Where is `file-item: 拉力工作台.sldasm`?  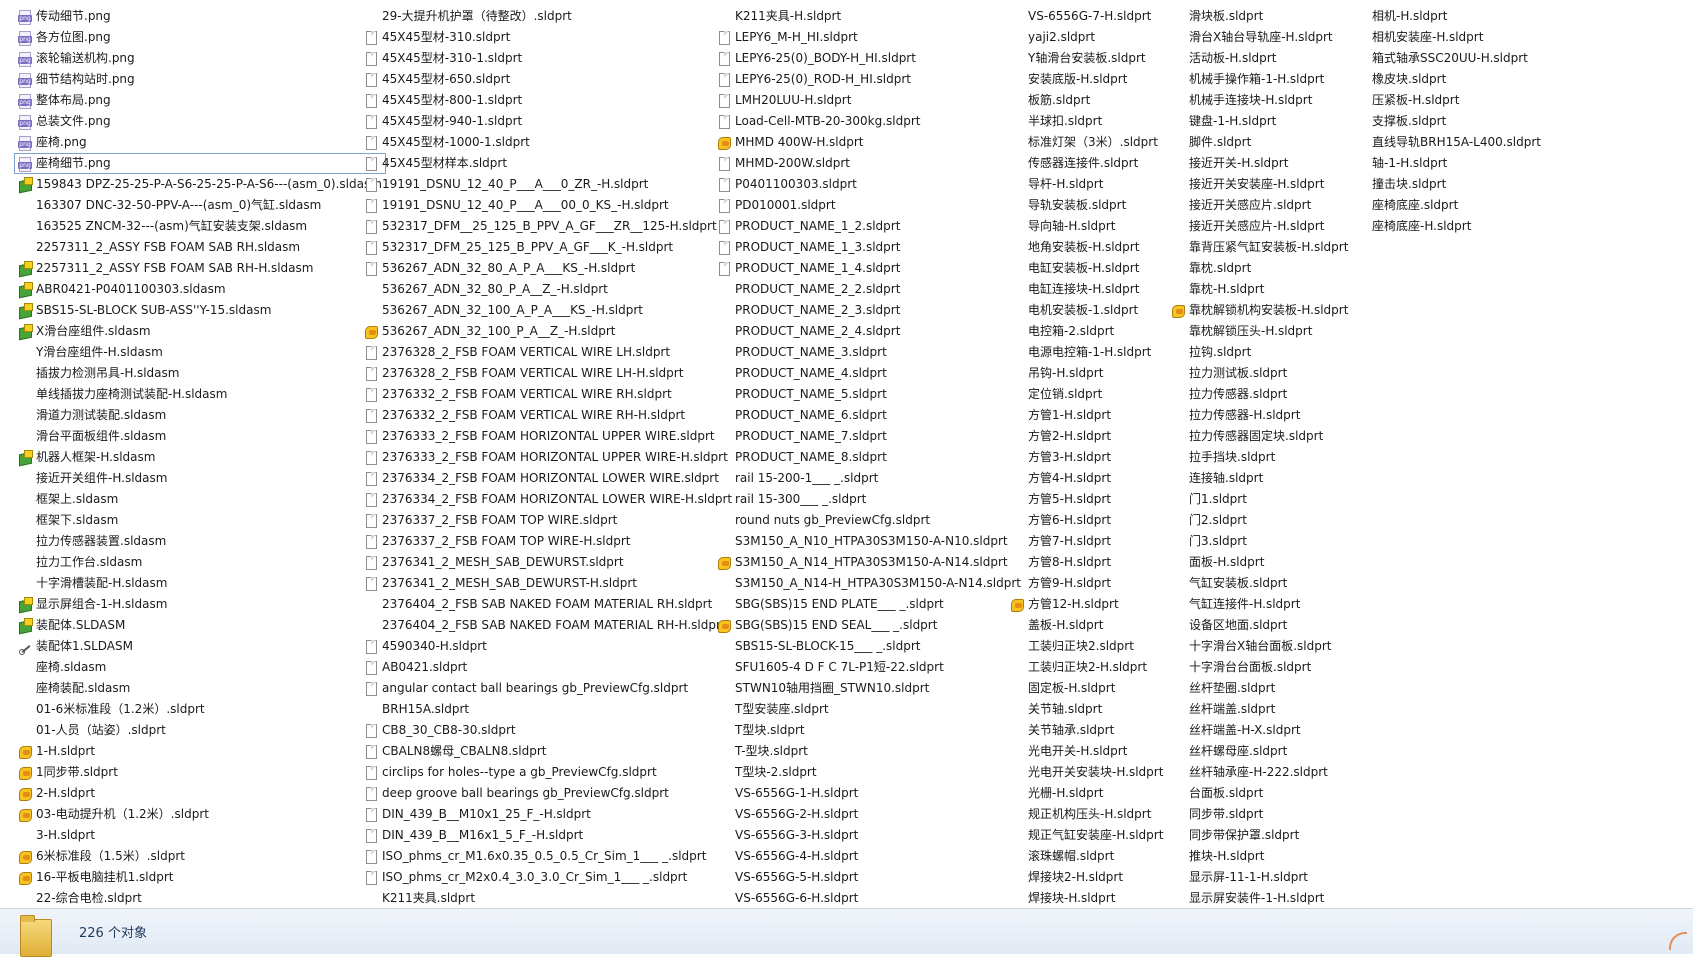
file-item: 拉力工作台.sldasm is located at coordinates (200, 562).